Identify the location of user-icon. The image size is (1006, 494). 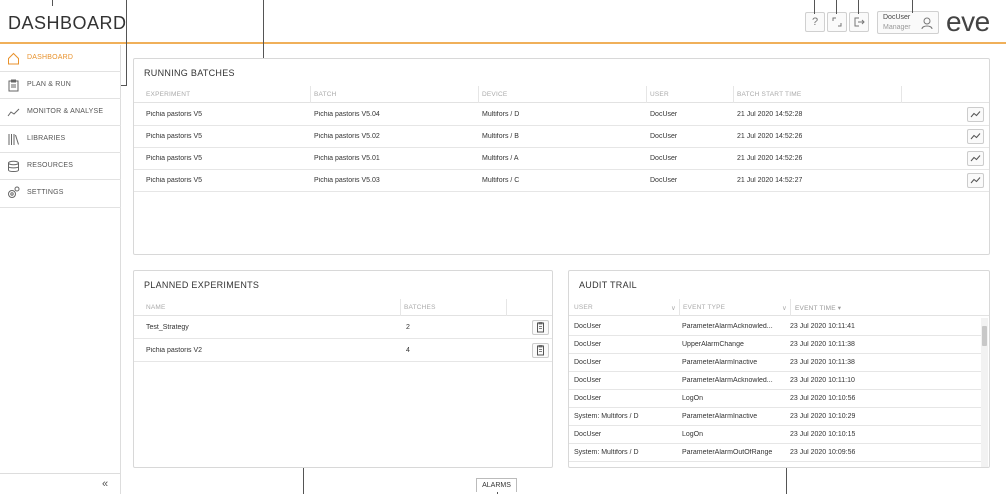
(927, 23).